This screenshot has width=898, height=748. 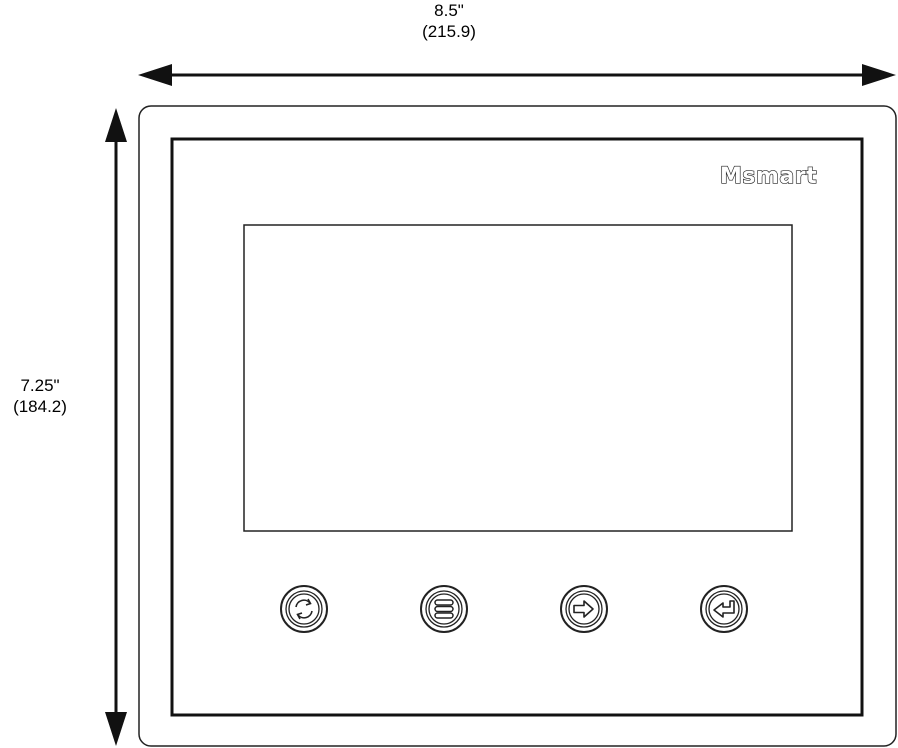 I want to click on brand-logo: Msmart, so click(x=768, y=176).